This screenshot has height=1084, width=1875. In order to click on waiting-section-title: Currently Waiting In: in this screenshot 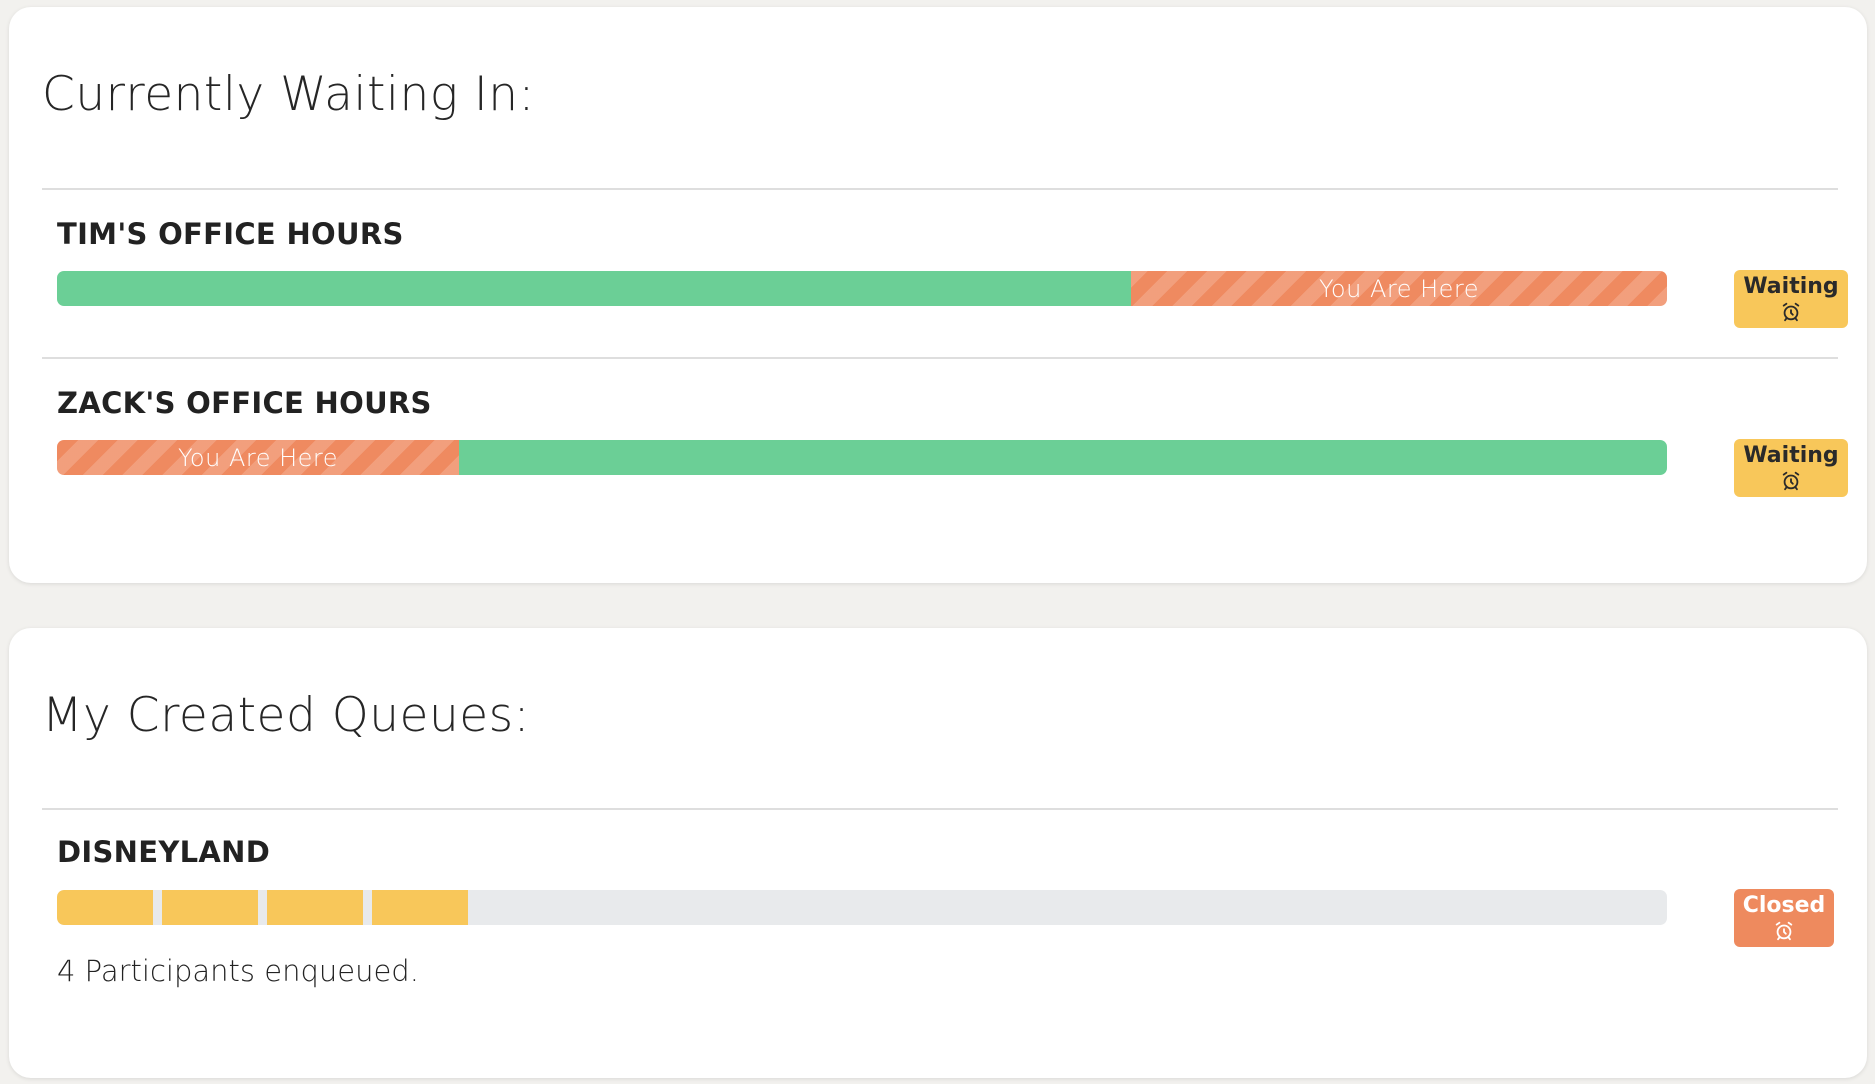, I will do `click(288, 94)`.